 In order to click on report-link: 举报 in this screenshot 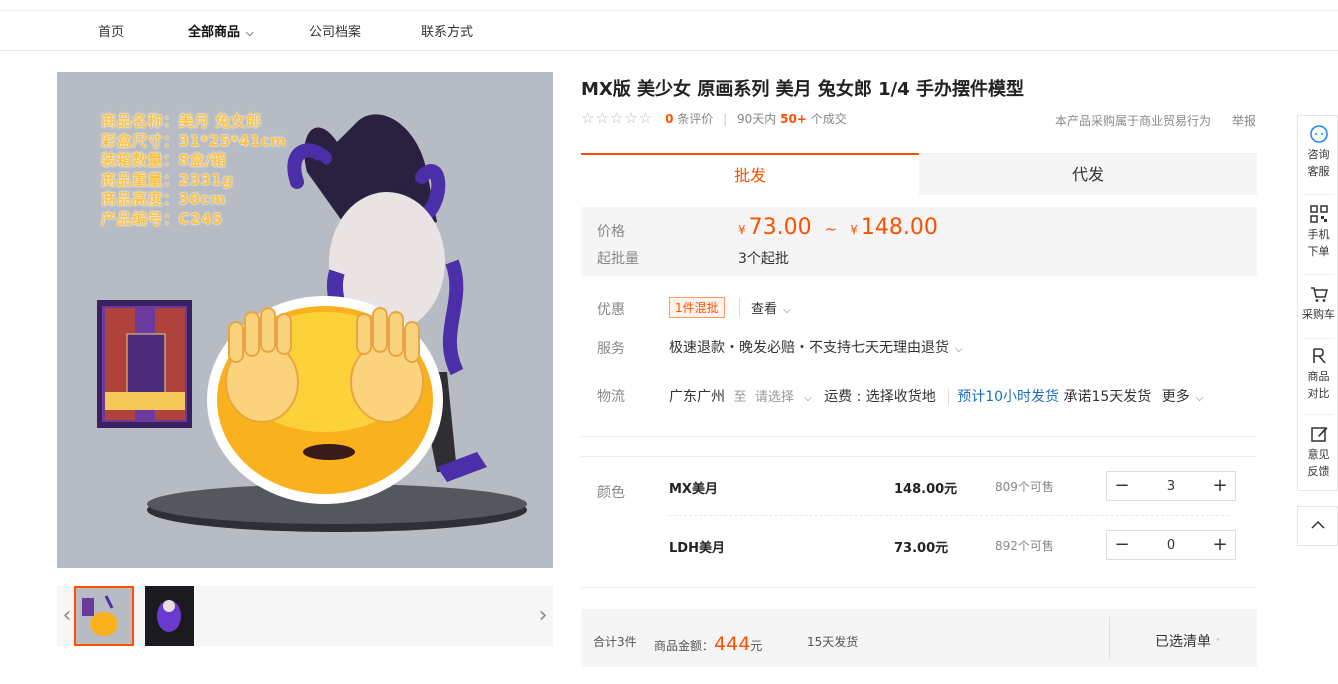, I will do `click(1244, 120)`.